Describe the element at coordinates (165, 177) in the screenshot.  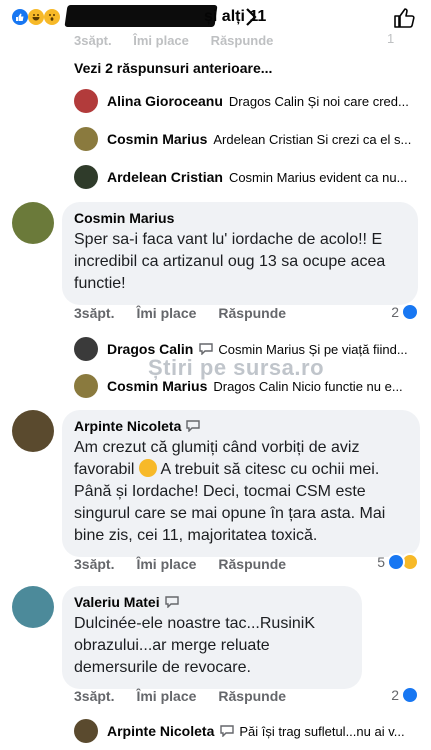
I see `reply-author: Ardelean Cristian` at that location.